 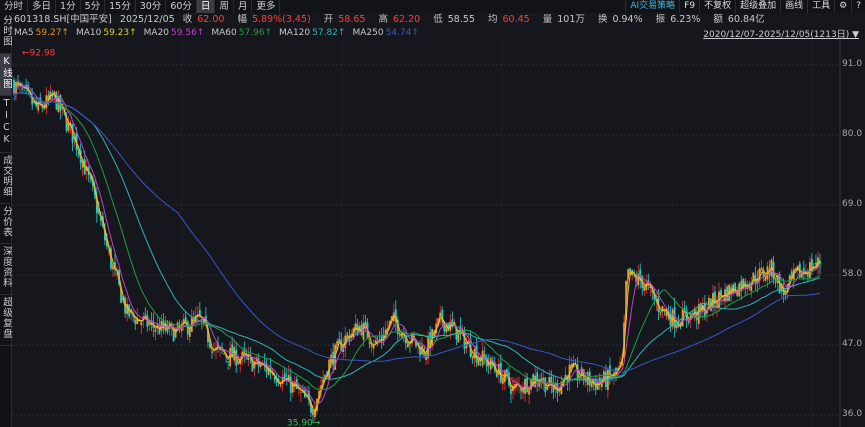 What do you see at coordinates (689, 6) in the screenshot?
I see `tool-button-1: F9` at bounding box center [689, 6].